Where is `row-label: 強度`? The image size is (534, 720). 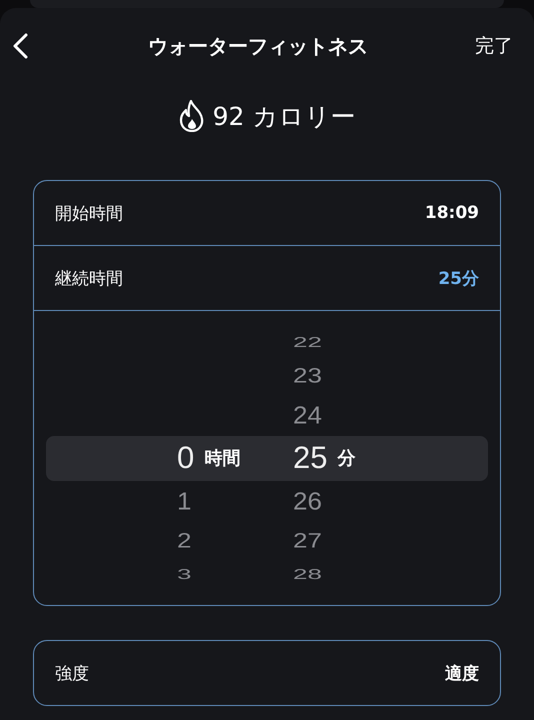 row-label: 強度 is located at coordinates (72, 673).